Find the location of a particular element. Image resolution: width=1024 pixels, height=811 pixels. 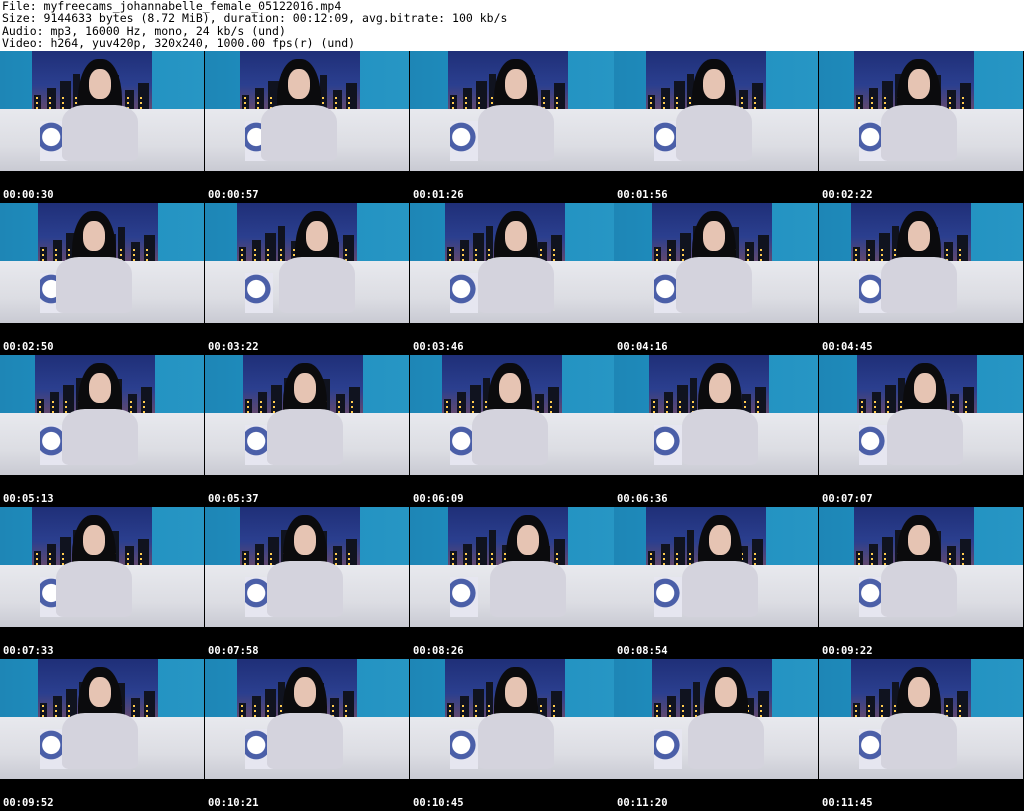

thumbnail-cell: 00:07:58 is located at coordinates (307, 583).